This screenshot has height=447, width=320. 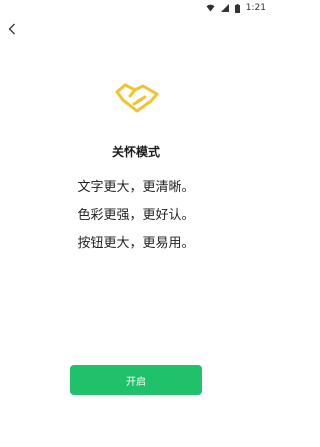 I want to click on feature-text: 文字更大，更清晰。, so click(x=136, y=187).